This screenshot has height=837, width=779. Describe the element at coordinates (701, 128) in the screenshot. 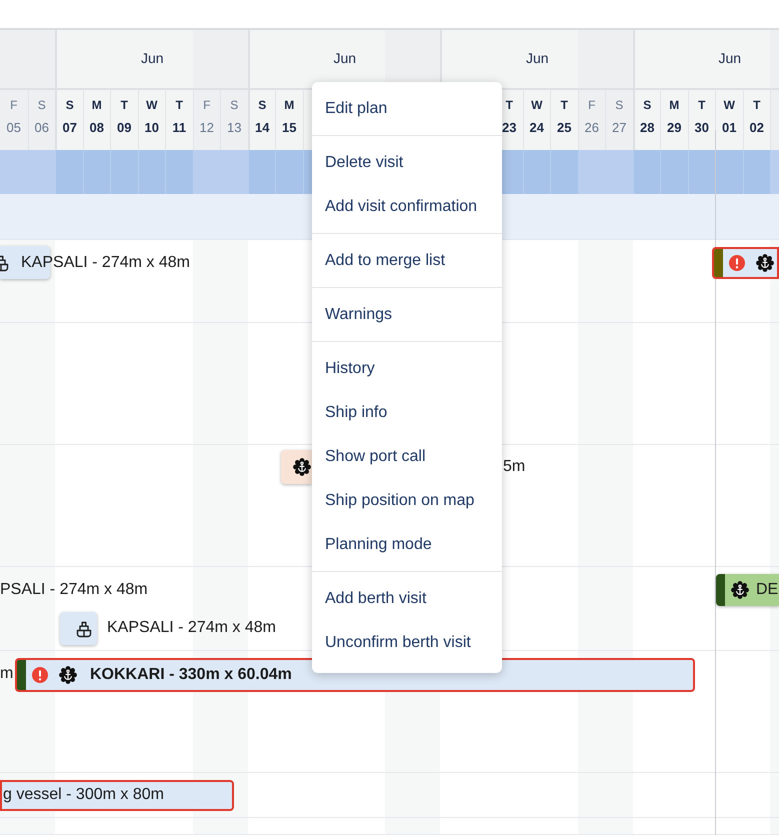

I see `date-label: 30` at that location.